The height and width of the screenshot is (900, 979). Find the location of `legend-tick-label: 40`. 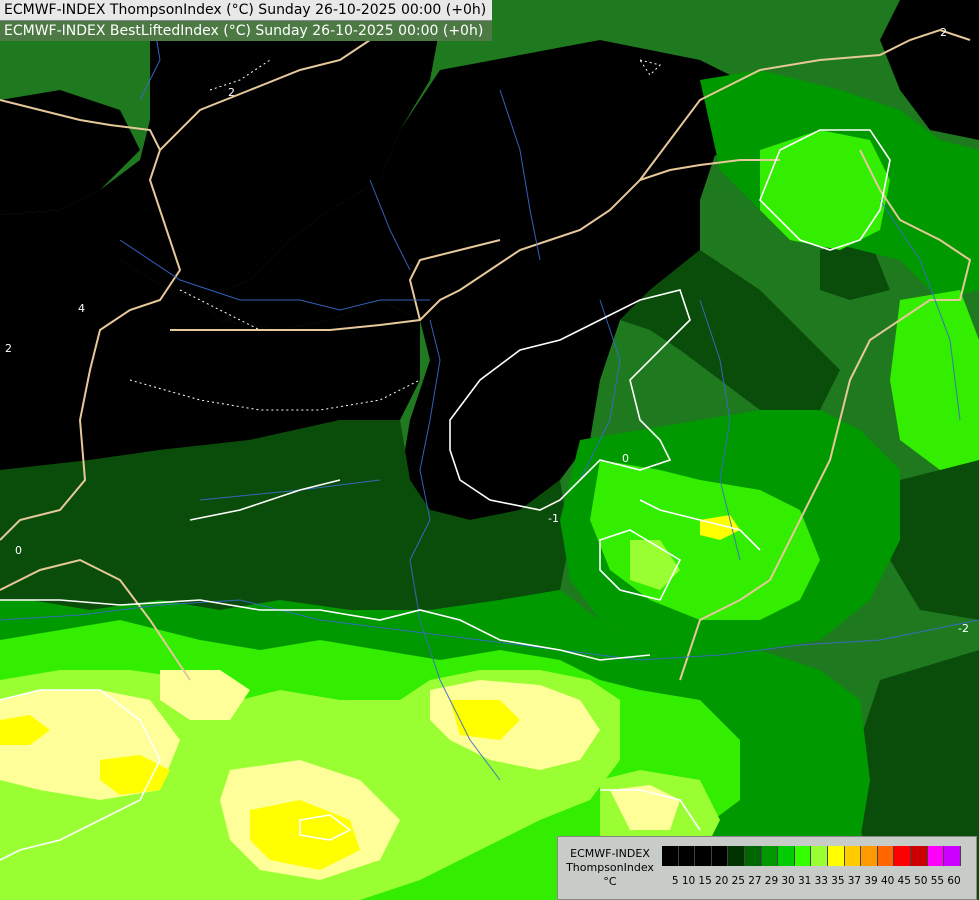

legend-tick-label: 40 is located at coordinates (887, 881).